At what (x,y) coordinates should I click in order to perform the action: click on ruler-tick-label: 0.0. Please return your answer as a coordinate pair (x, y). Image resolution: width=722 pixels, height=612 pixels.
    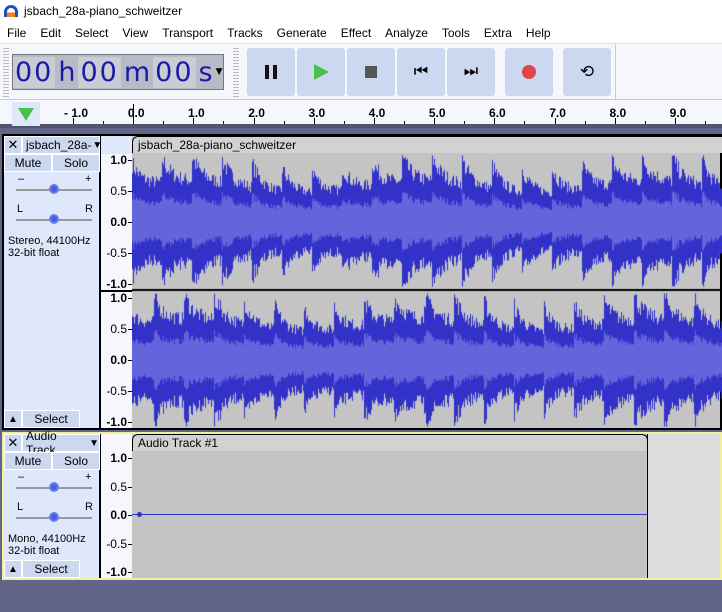
    Looking at the image, I should click on (136, 113).